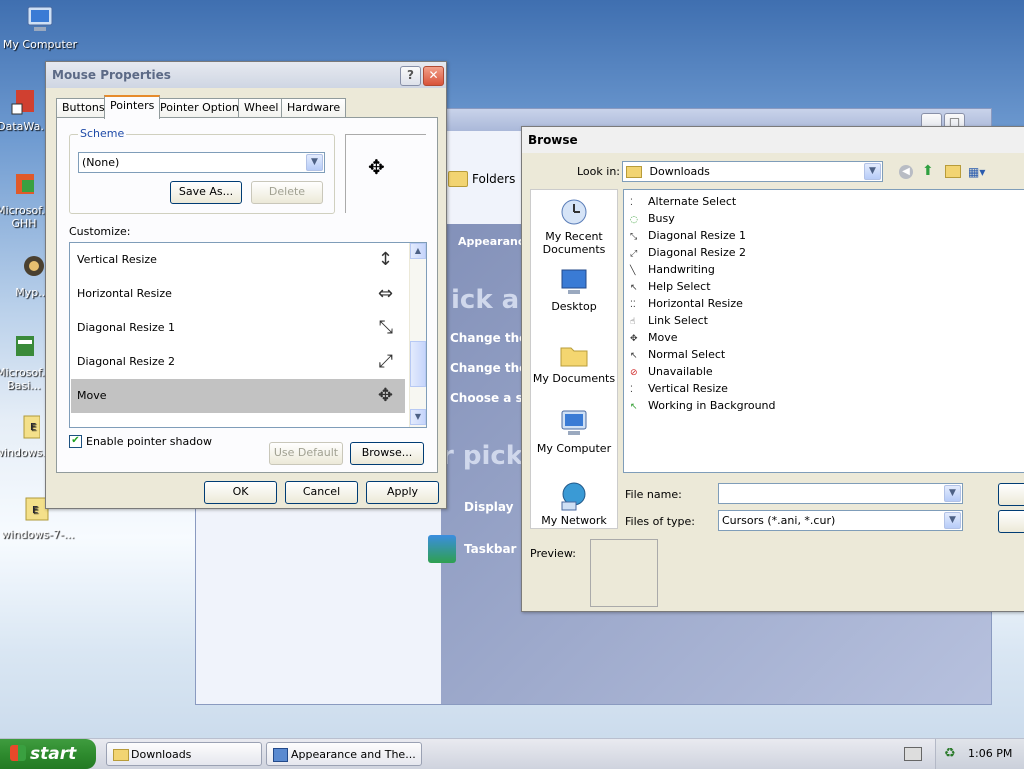 This screenshot has width=1024, height=769. What do you see at coordinates (574, 306) in the screenshot?
I see `place-label: Desktop` at bounding box center [574, 306].